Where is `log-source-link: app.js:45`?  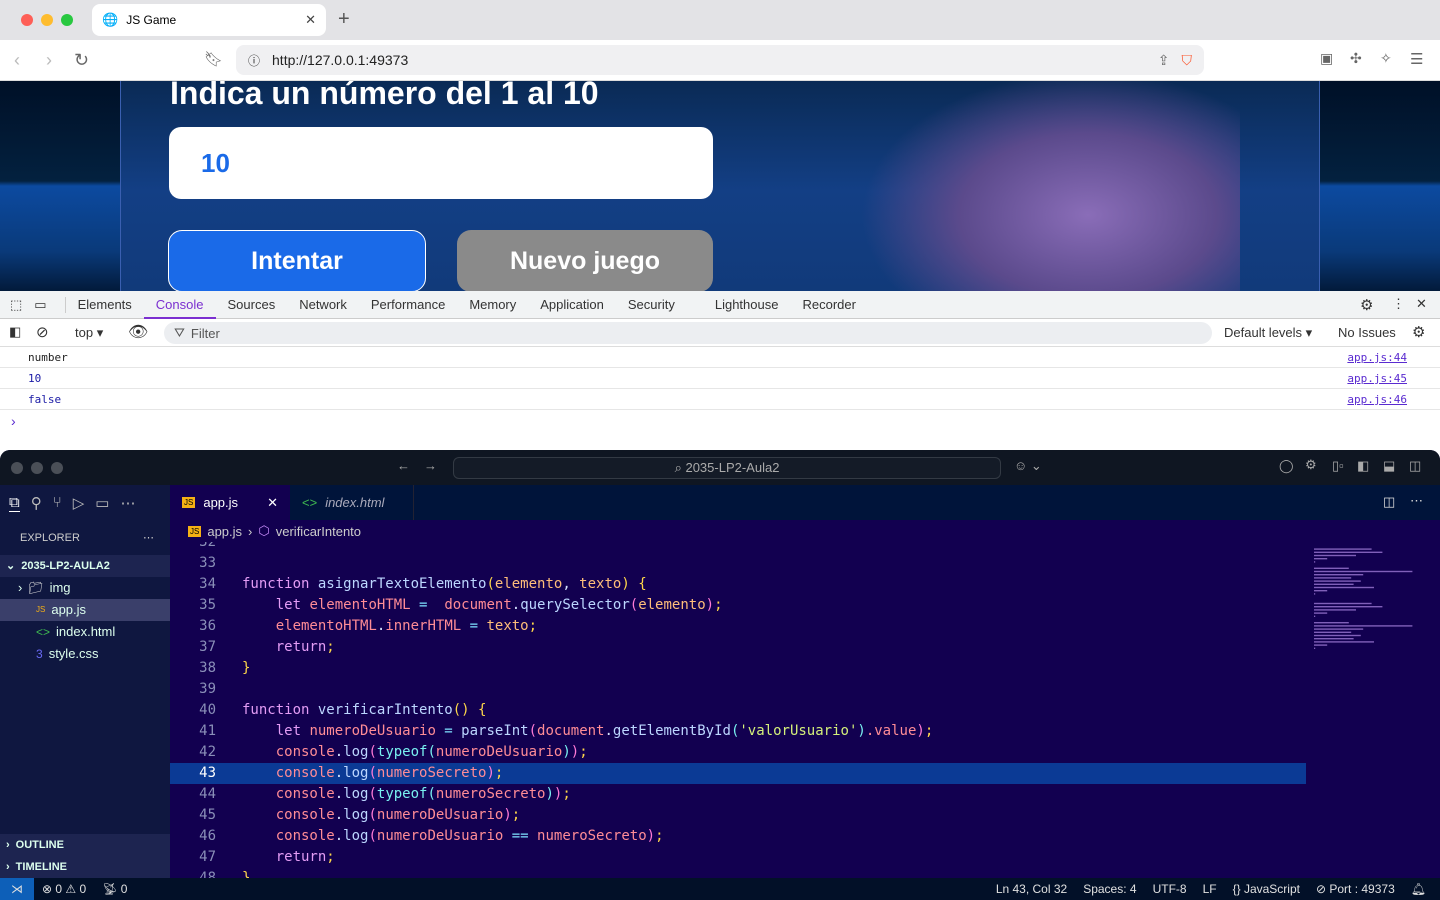 log-source-link: app.js:45 is located at coordinates (1377, 378).